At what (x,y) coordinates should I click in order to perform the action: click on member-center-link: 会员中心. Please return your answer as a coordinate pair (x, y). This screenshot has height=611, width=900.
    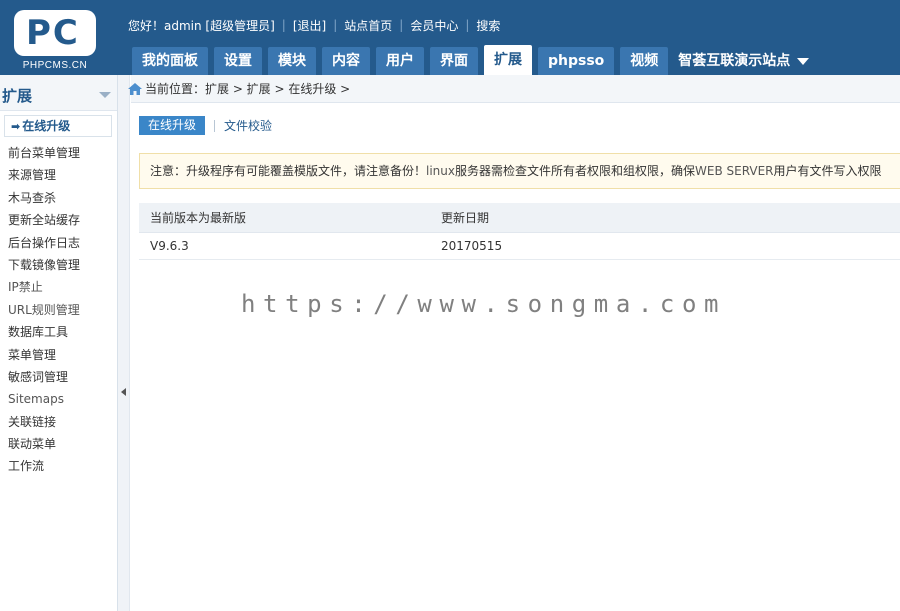
    Looking at the image, I should click on (434, 25).